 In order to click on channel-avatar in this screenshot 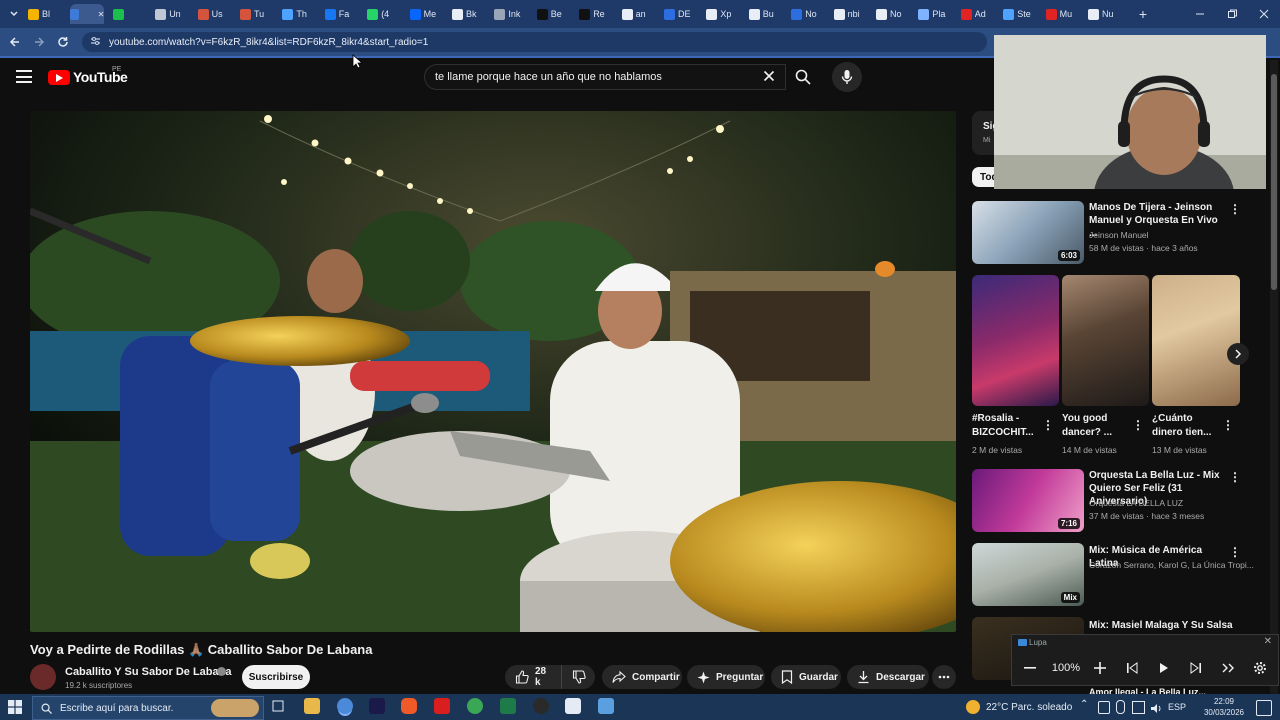, I will do `click(43, 677)`.